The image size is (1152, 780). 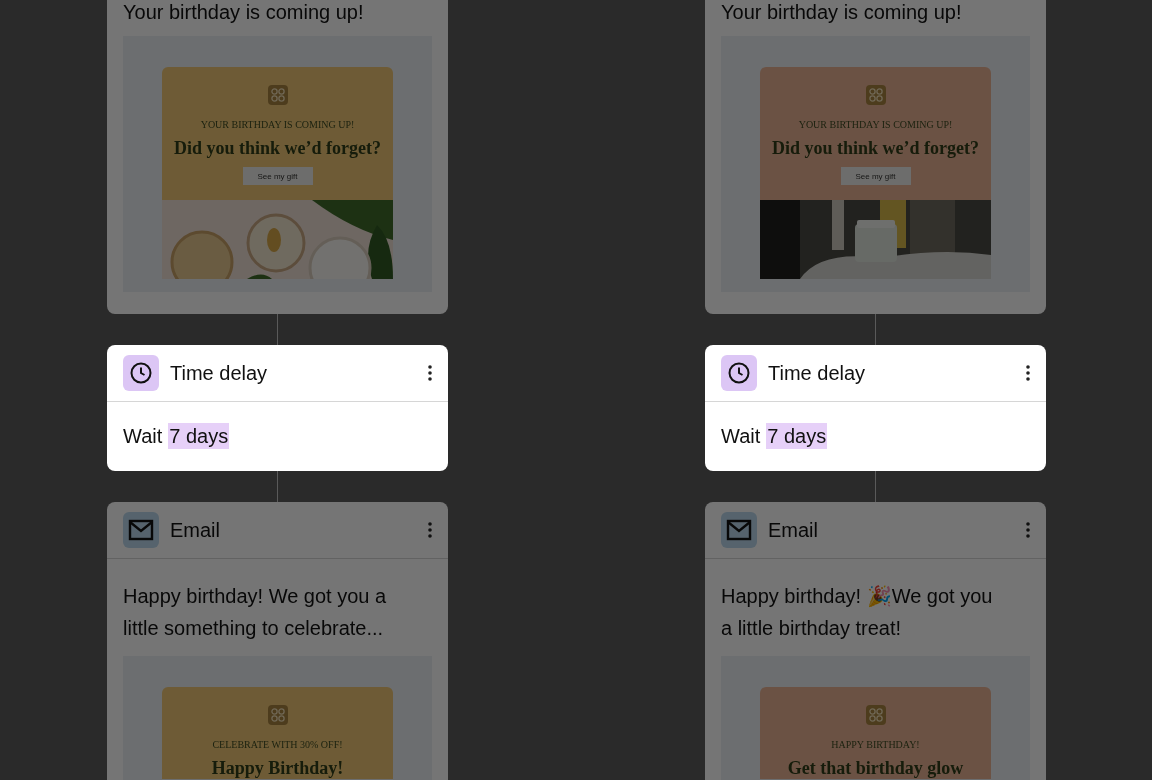 What do you see at coordinates (875, 744) in the screenshot?
I see `banner-kicker: HAPPY BIRTHDAY!` at bounding box center [875, 744].